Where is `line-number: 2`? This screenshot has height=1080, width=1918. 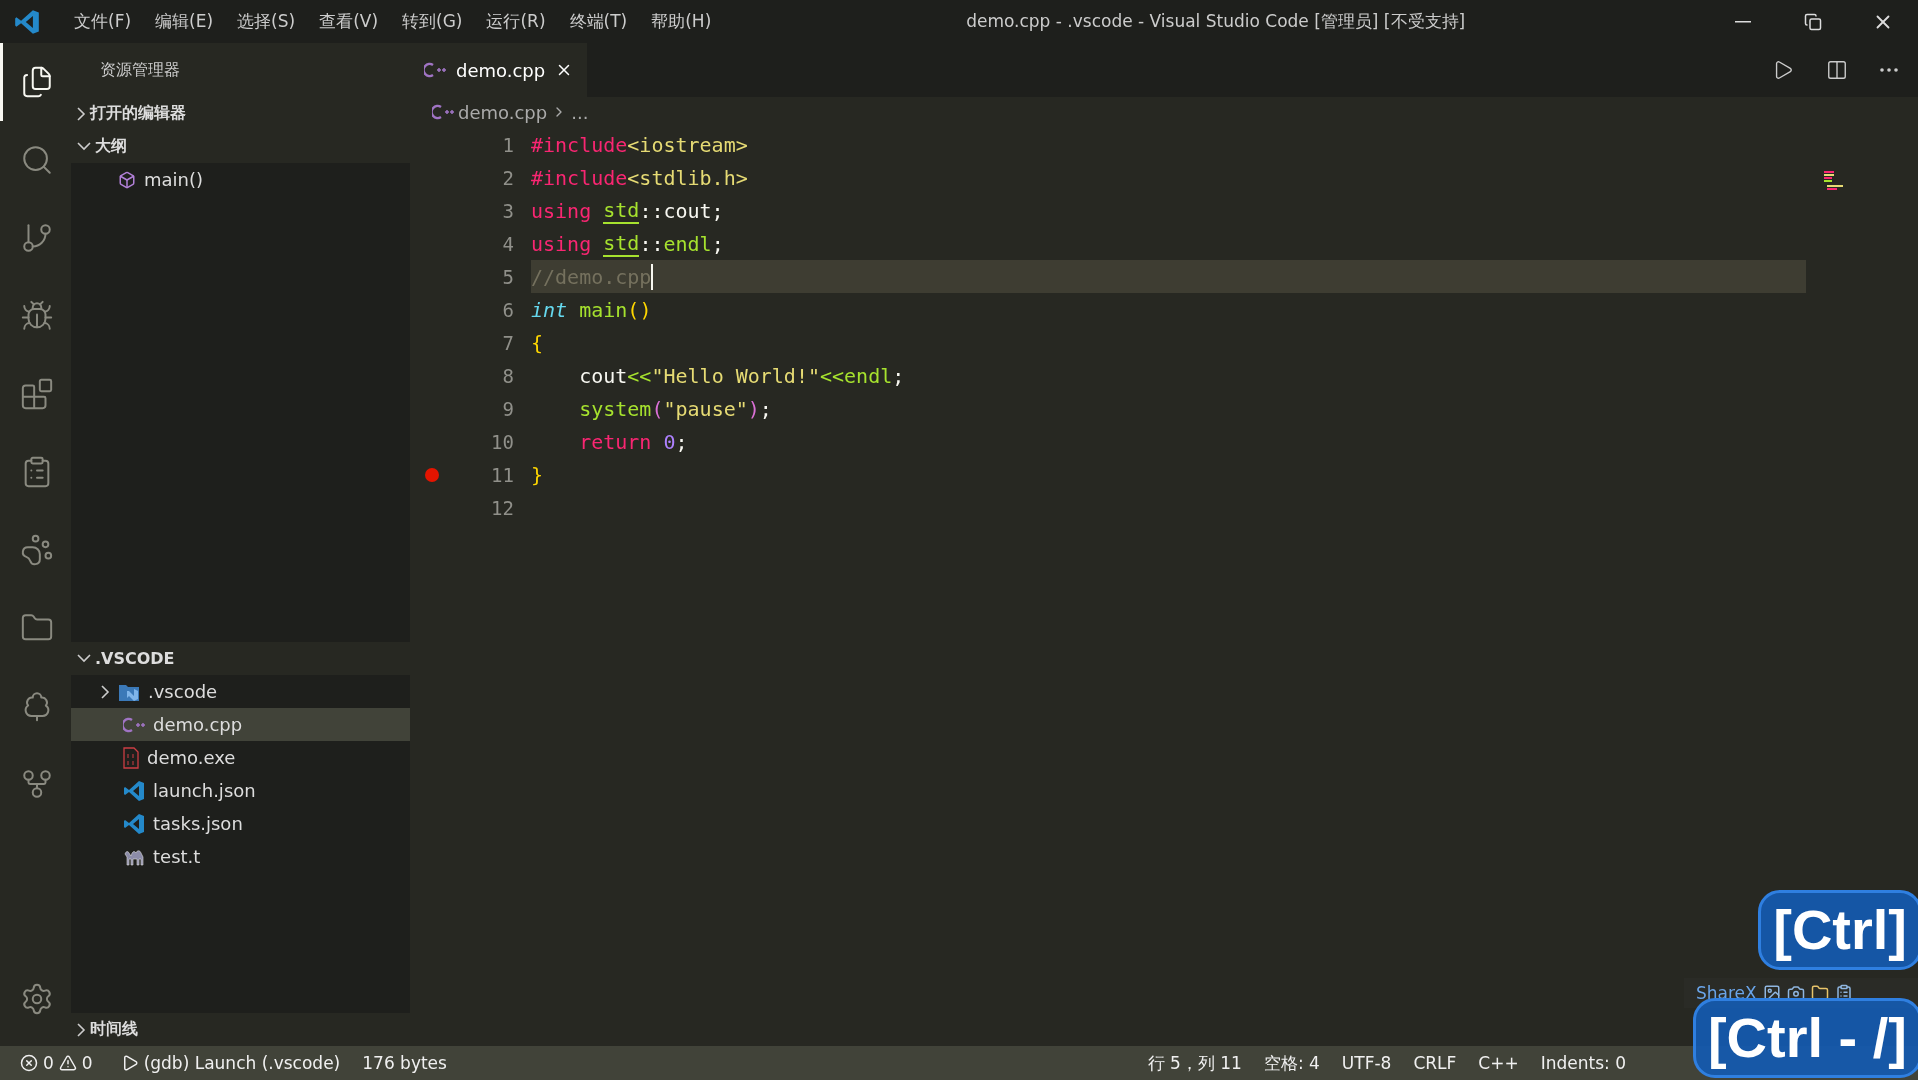 line-number: 2 is located at coordinates (507, 177).